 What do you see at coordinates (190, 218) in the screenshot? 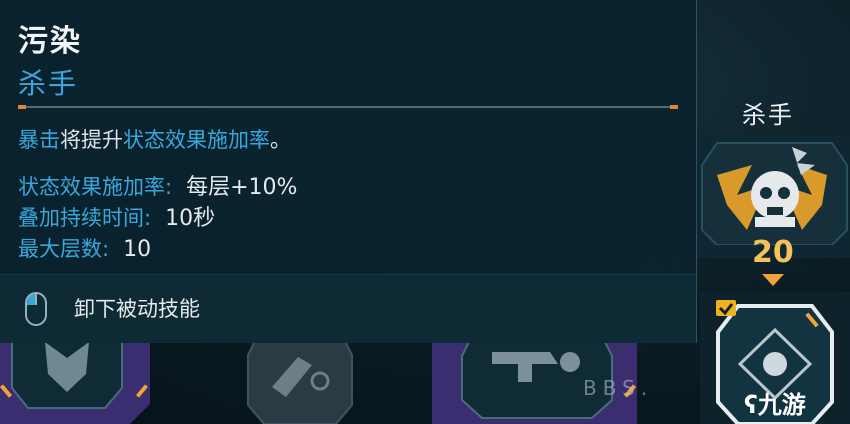
I see `stat-value: 10秒` at bounding box center [190, 218].